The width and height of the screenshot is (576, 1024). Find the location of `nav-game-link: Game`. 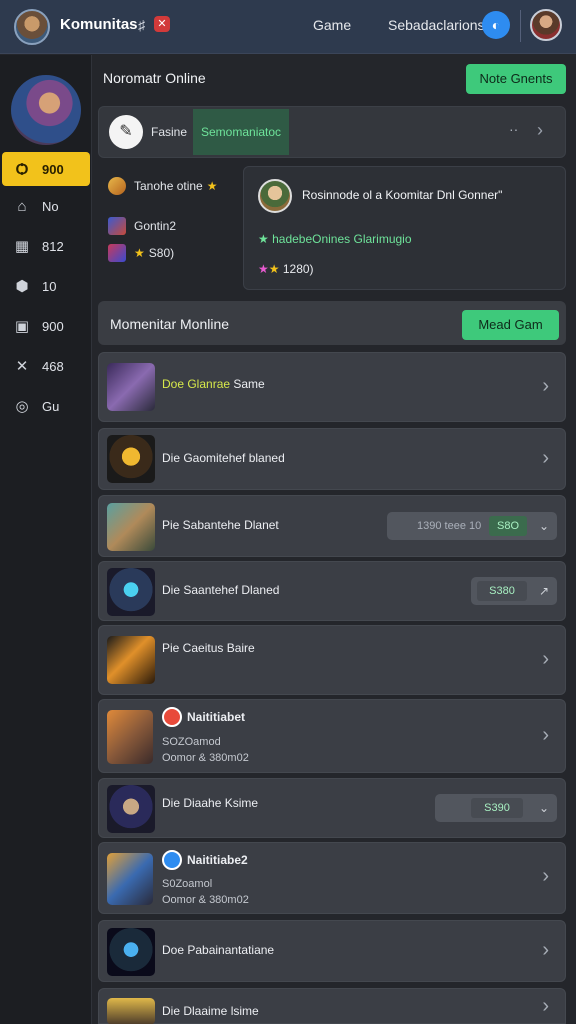

nav-game-link: Game is located at coordinates (332, 25).